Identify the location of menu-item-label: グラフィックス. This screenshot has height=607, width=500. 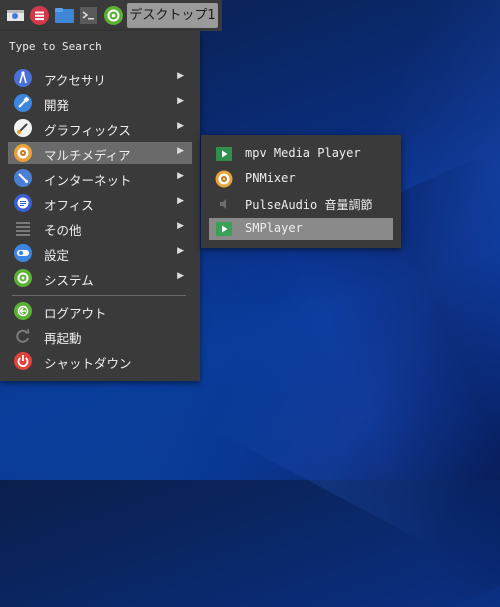
(87, 130).